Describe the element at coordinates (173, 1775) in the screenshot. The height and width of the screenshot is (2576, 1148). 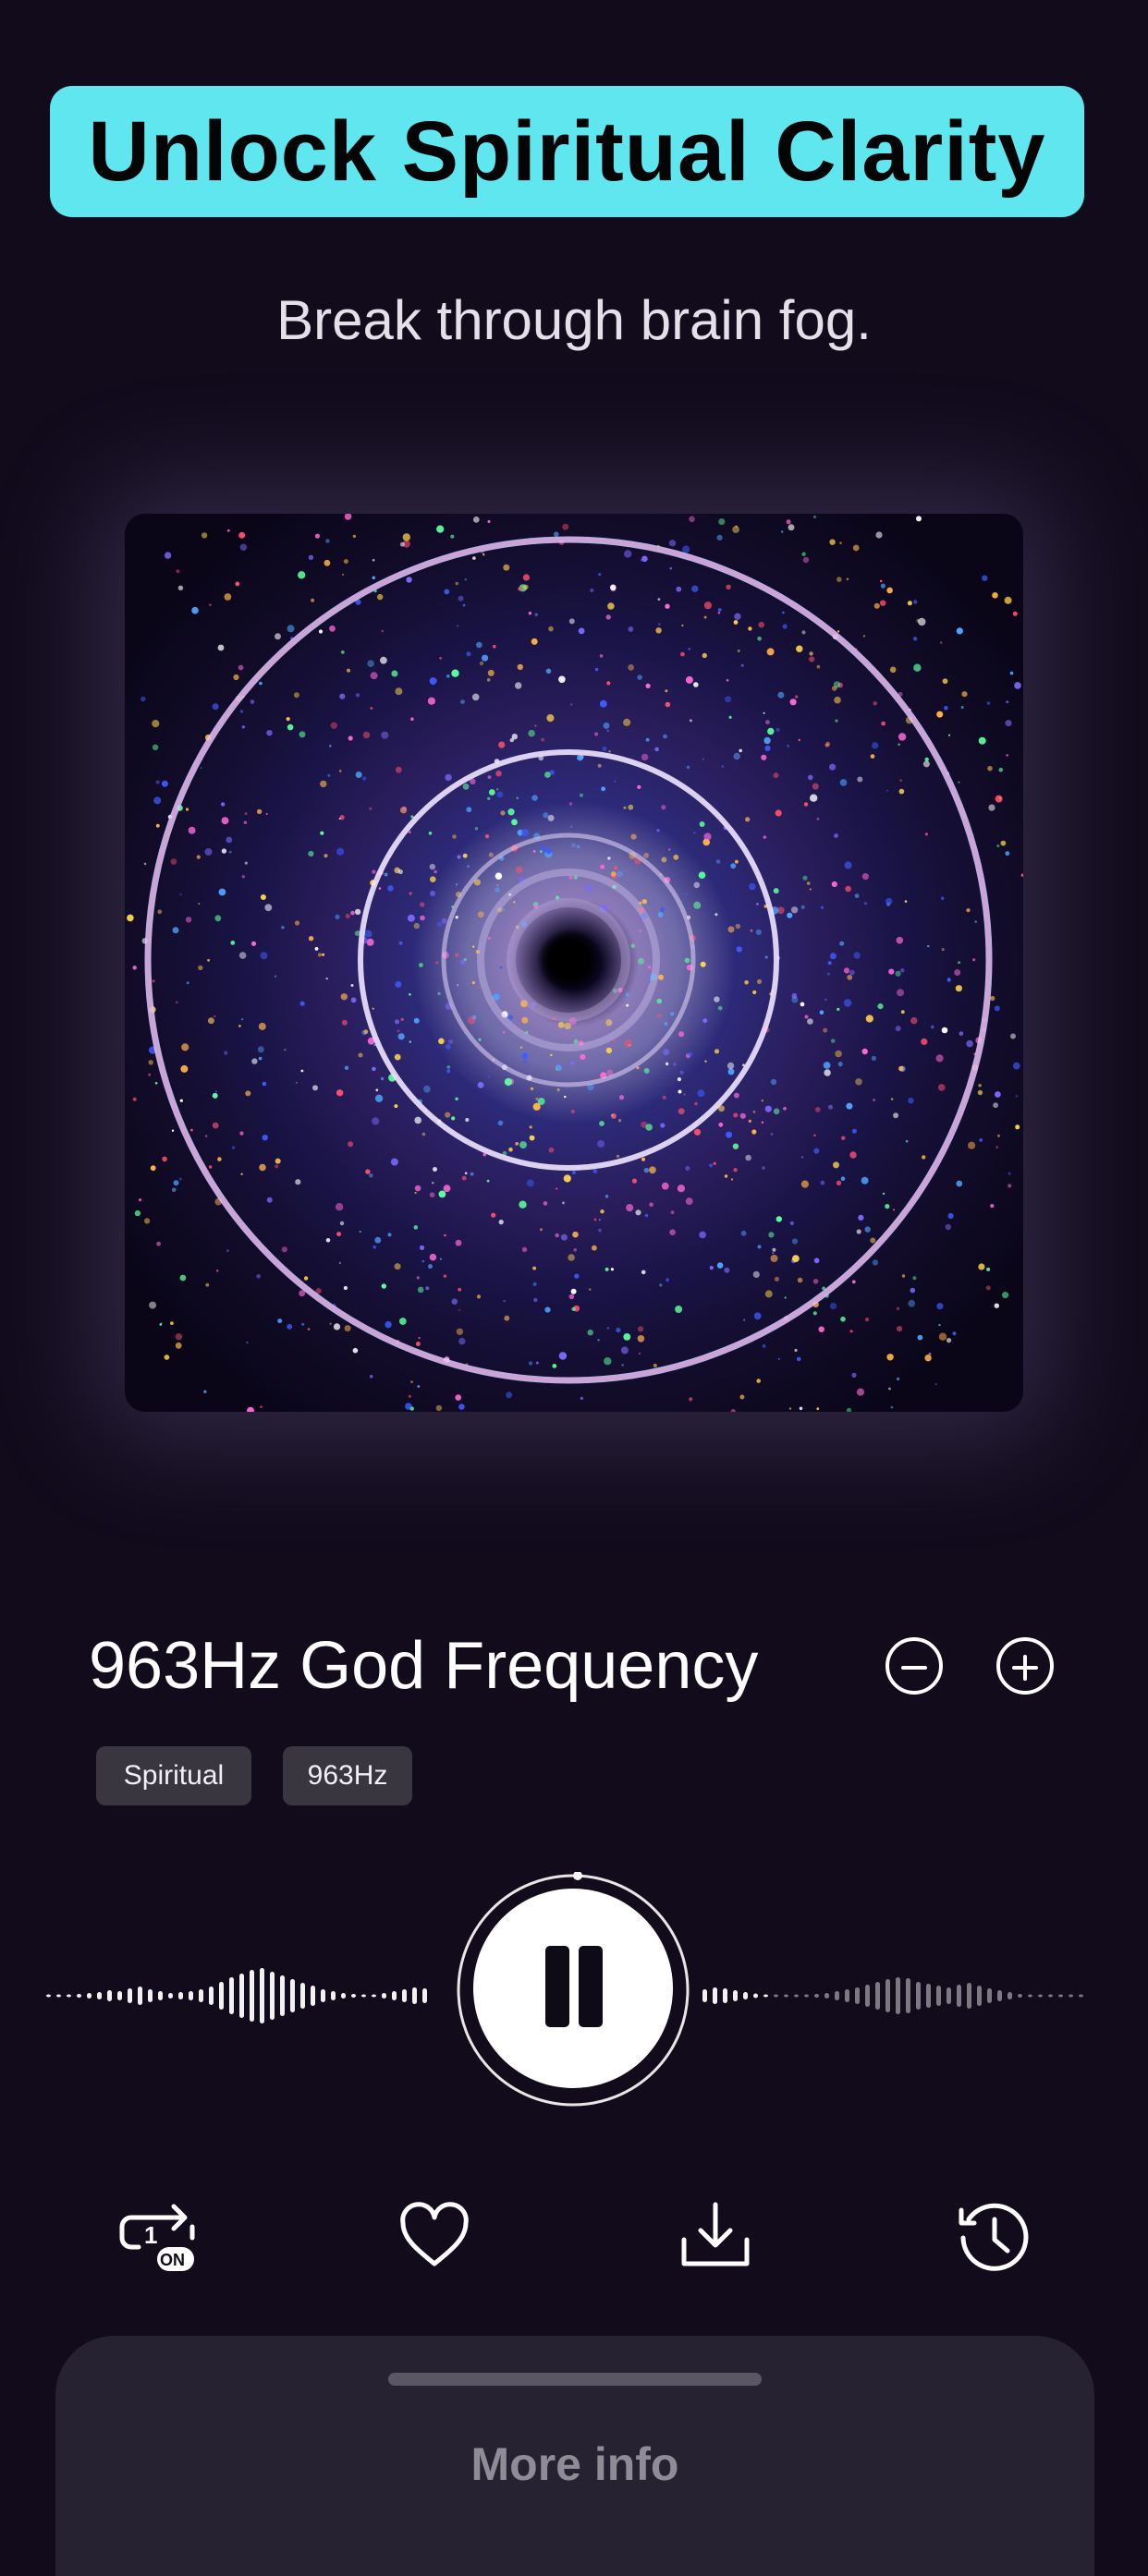
I see `tag-spiritual: Spiritual` at that location.